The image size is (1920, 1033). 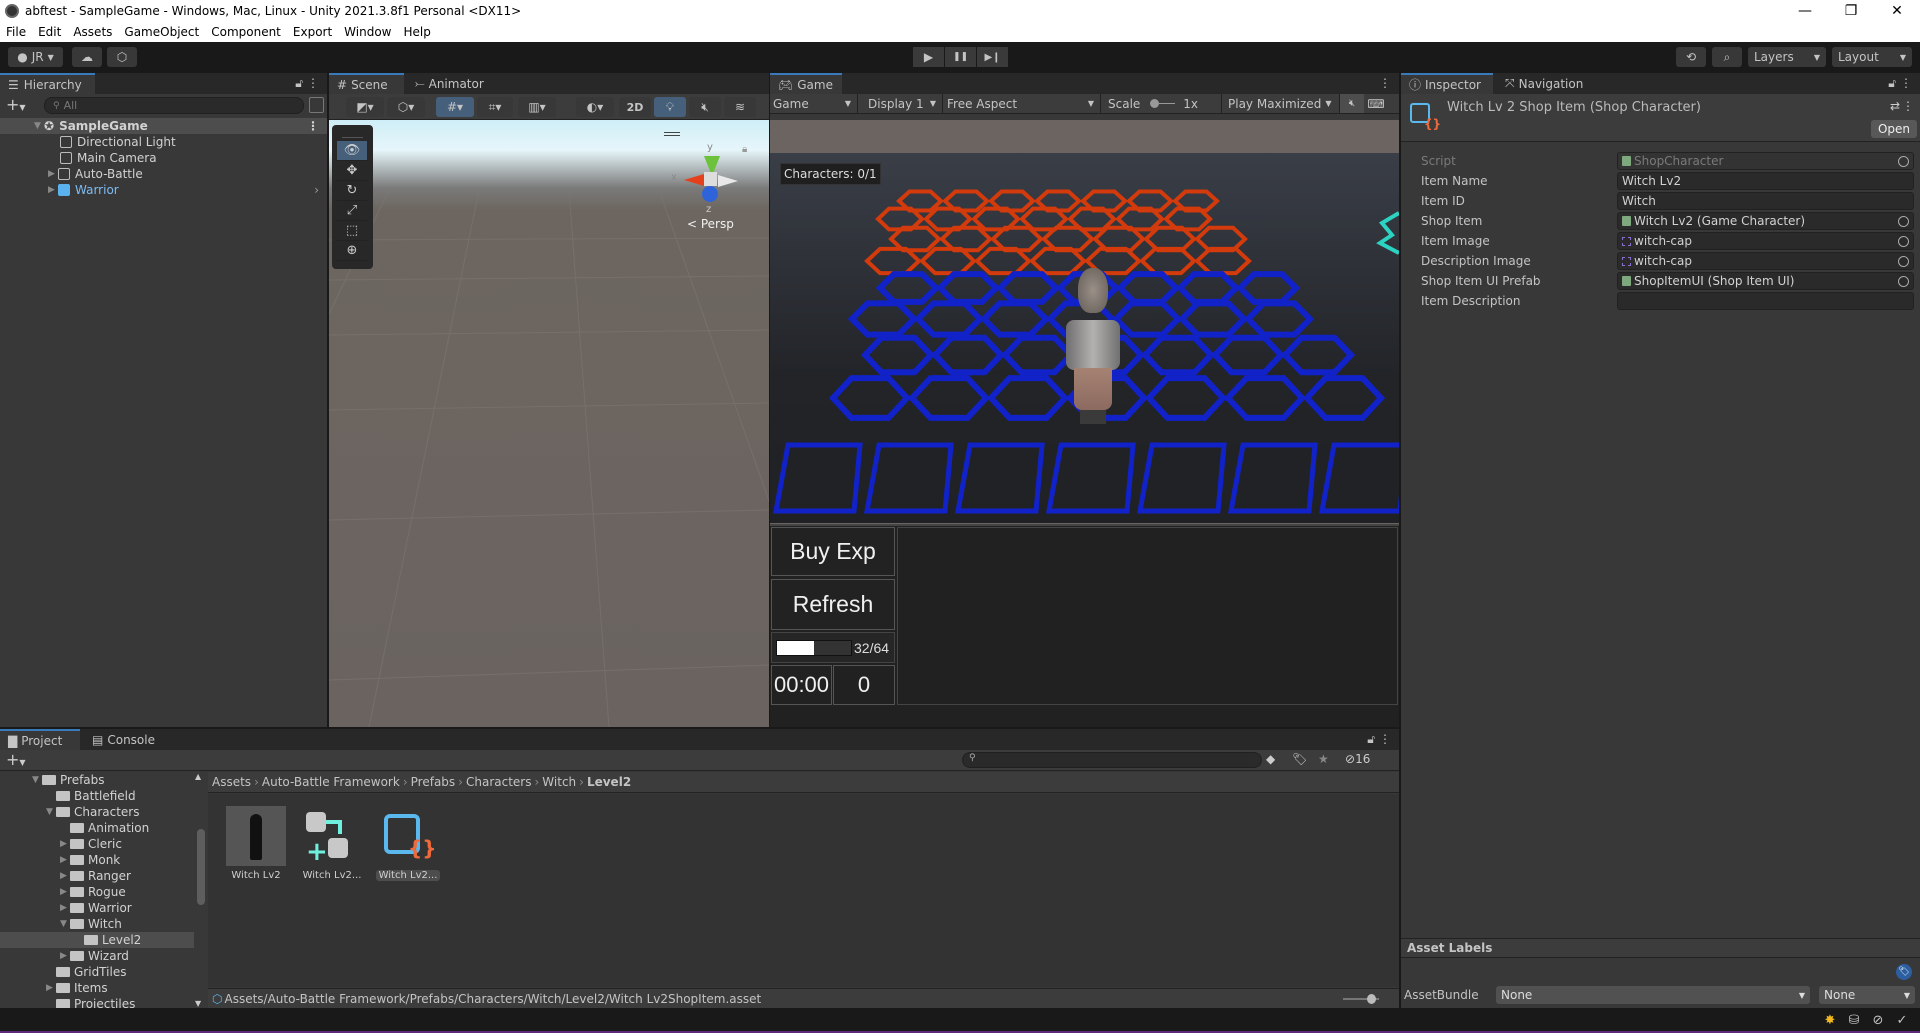 I want to click on folder-tree-item: ▼ Prefabs, so click(x=97, y=780).